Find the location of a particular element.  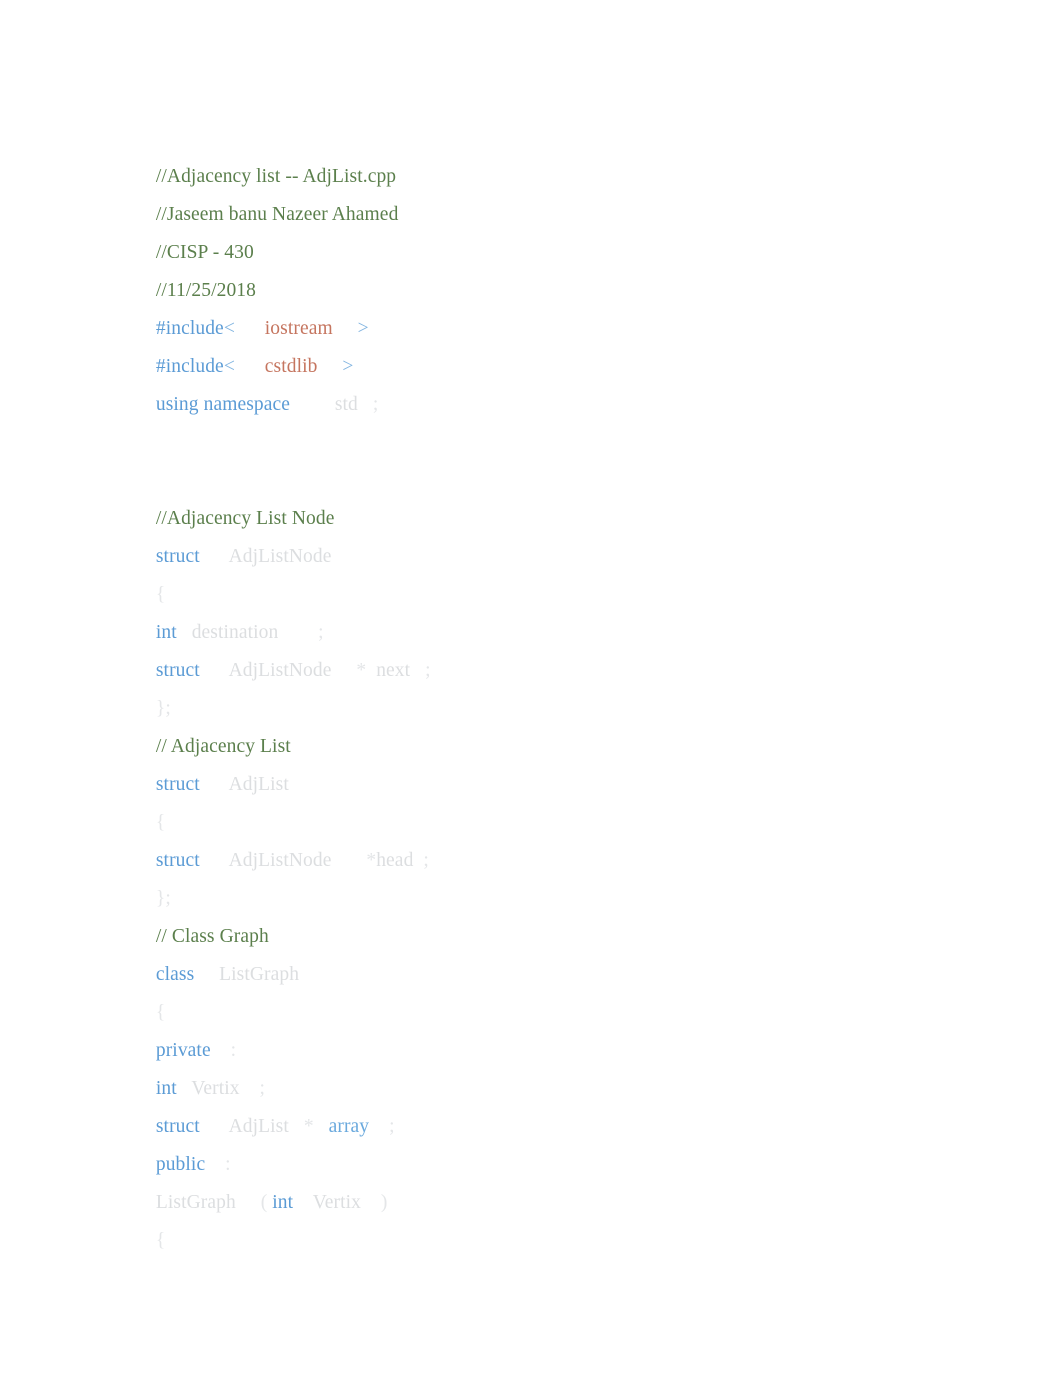

code-line-comment-adjlistnode: //Adjacency List Node is located at coordinates (556, 495).